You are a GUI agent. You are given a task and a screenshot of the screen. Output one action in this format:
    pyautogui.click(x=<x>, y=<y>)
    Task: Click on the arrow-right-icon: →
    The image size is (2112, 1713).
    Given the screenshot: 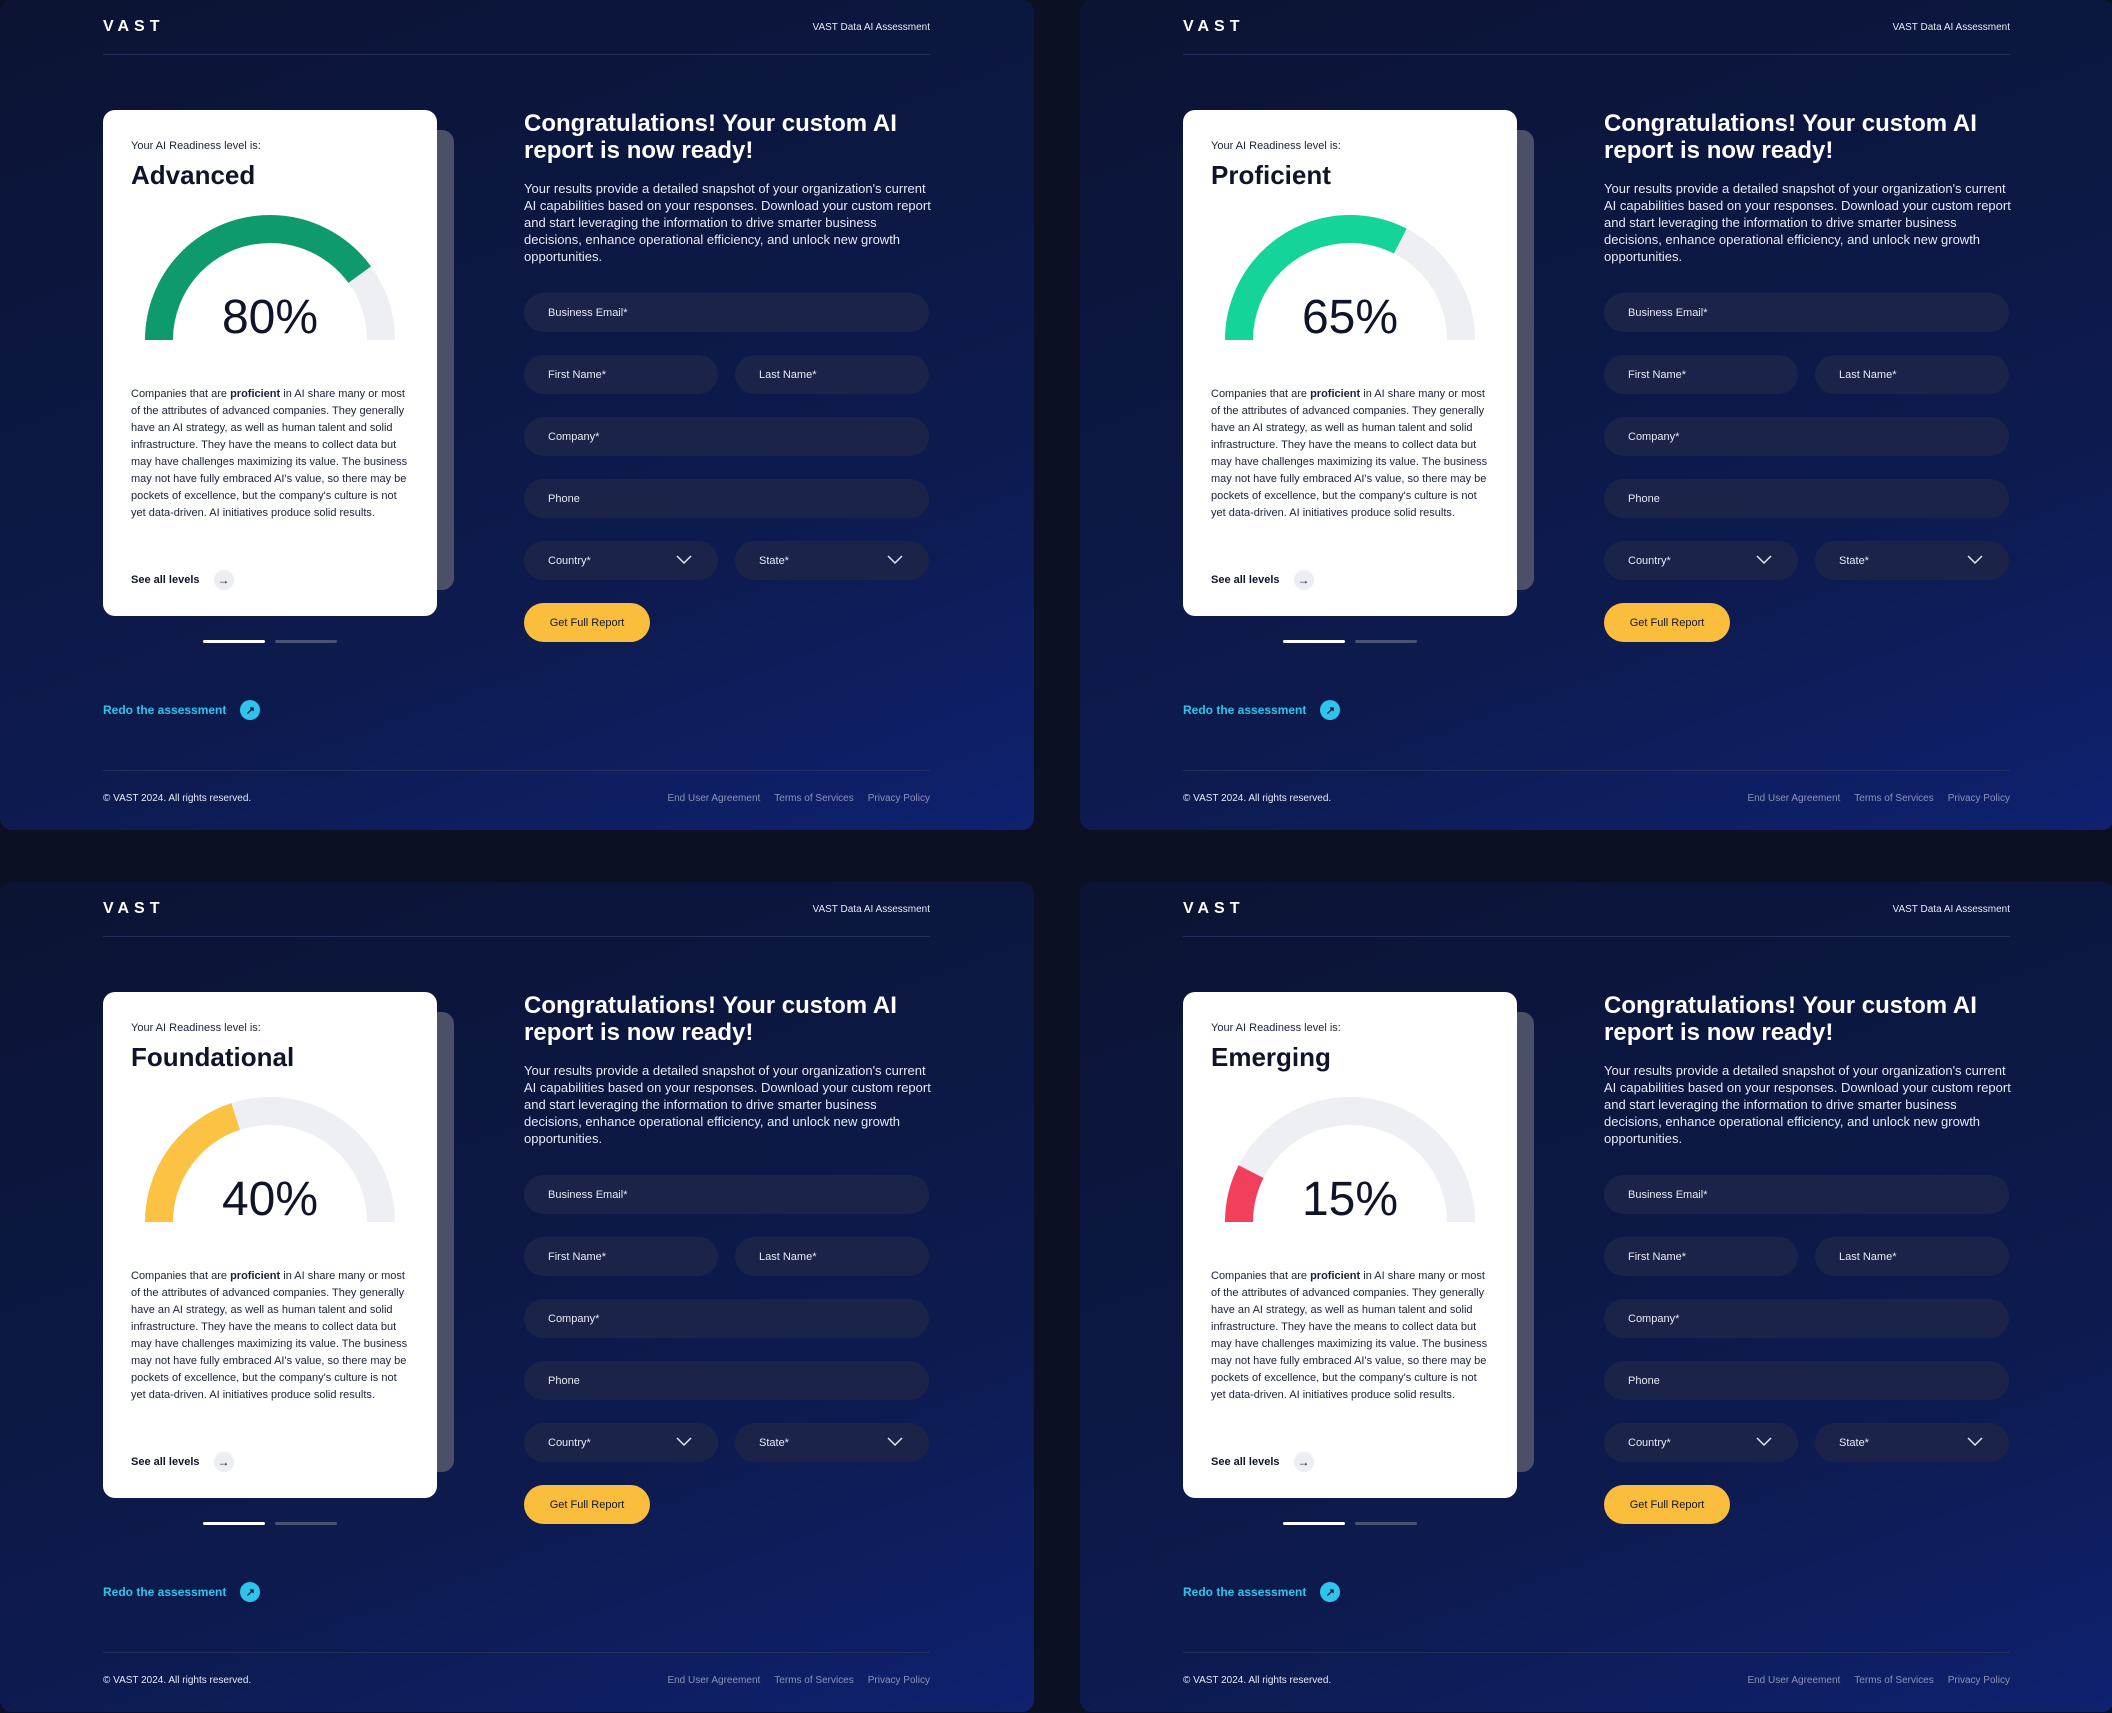 What is the action you would take?
    pyautogui.click(x=1303, y=1462)
    